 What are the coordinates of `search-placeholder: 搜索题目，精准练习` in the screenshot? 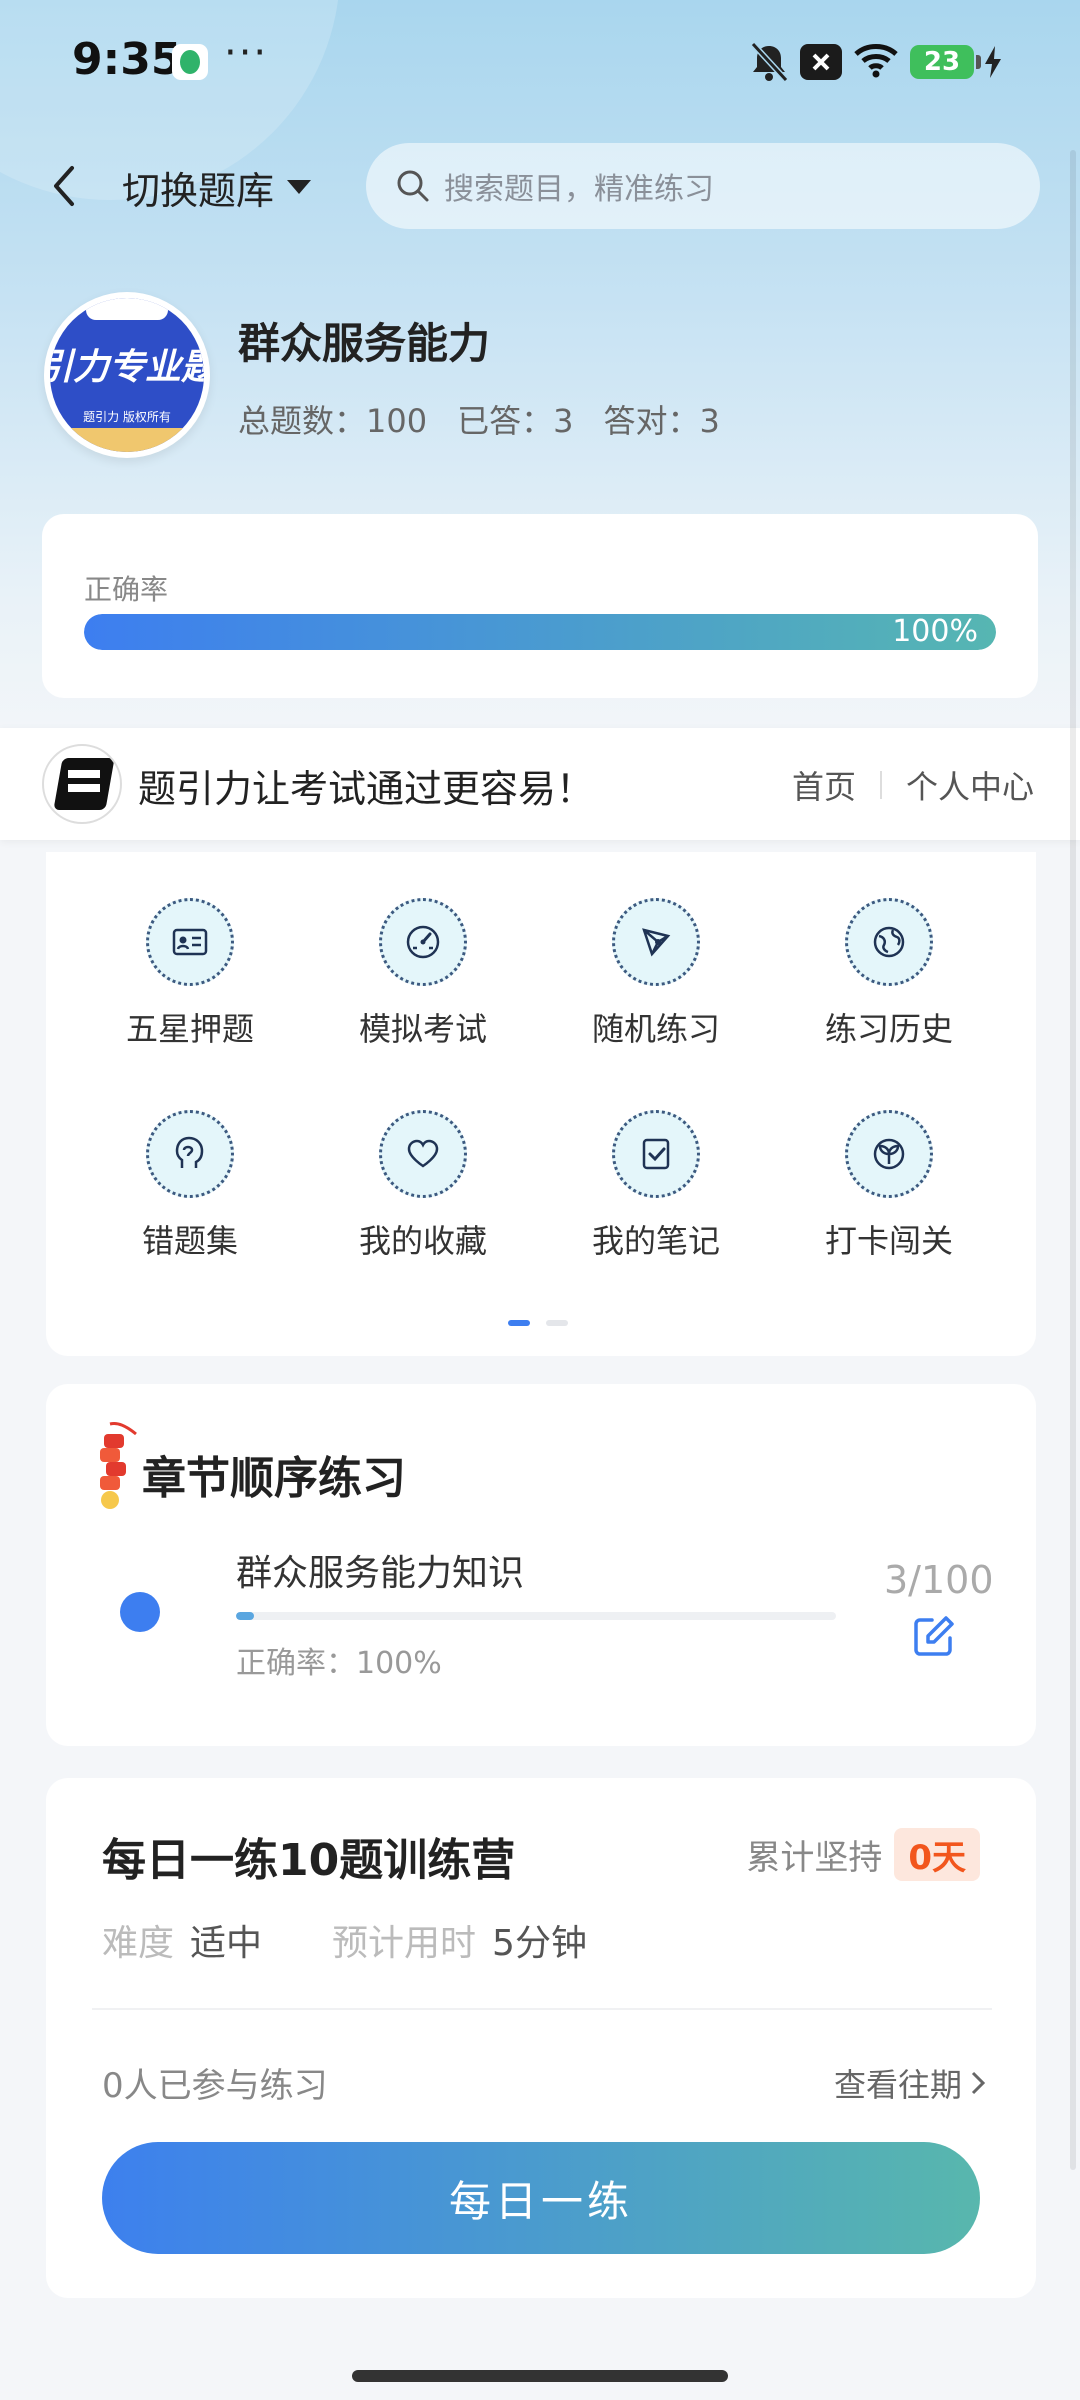 It's located at (579, 189).